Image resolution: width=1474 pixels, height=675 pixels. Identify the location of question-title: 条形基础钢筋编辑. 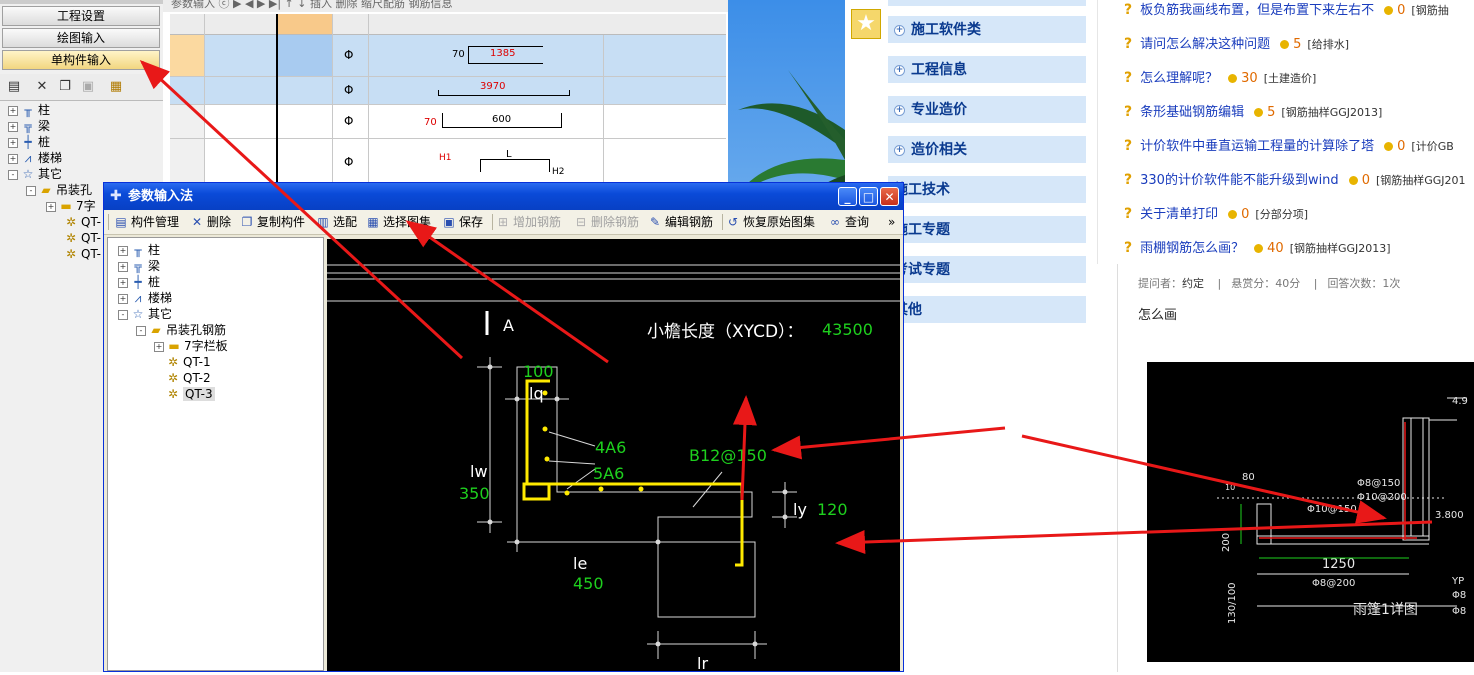
(1192, 112).